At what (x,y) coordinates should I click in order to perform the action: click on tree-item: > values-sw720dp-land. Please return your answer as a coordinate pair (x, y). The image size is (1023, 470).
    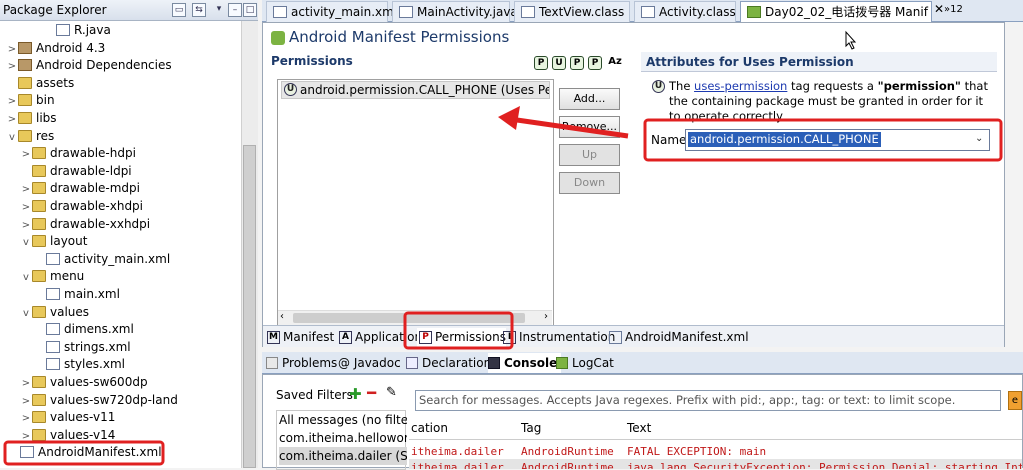
    Looking at the image, I should click on (99, 400).